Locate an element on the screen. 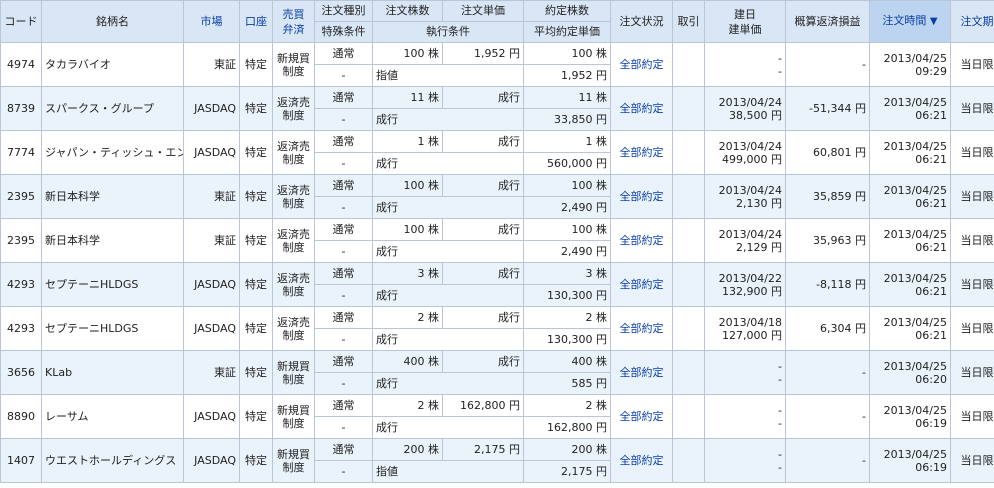  header-account: 口座 is located at coordinates (256, 21).